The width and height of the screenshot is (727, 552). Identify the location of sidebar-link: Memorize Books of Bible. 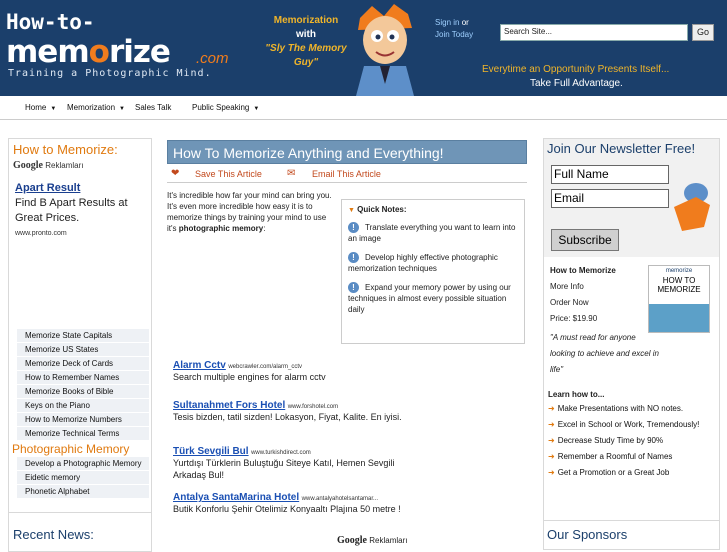
(83, 392).